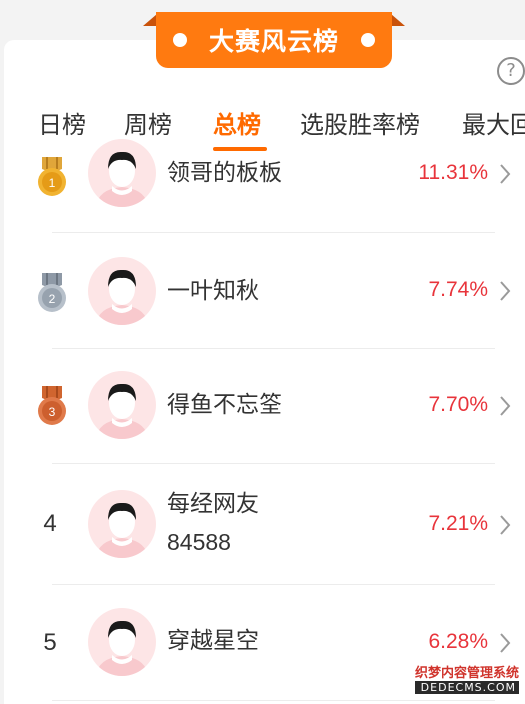  I want to click on banner-title: 大赛风云榜, so click(273, 41).